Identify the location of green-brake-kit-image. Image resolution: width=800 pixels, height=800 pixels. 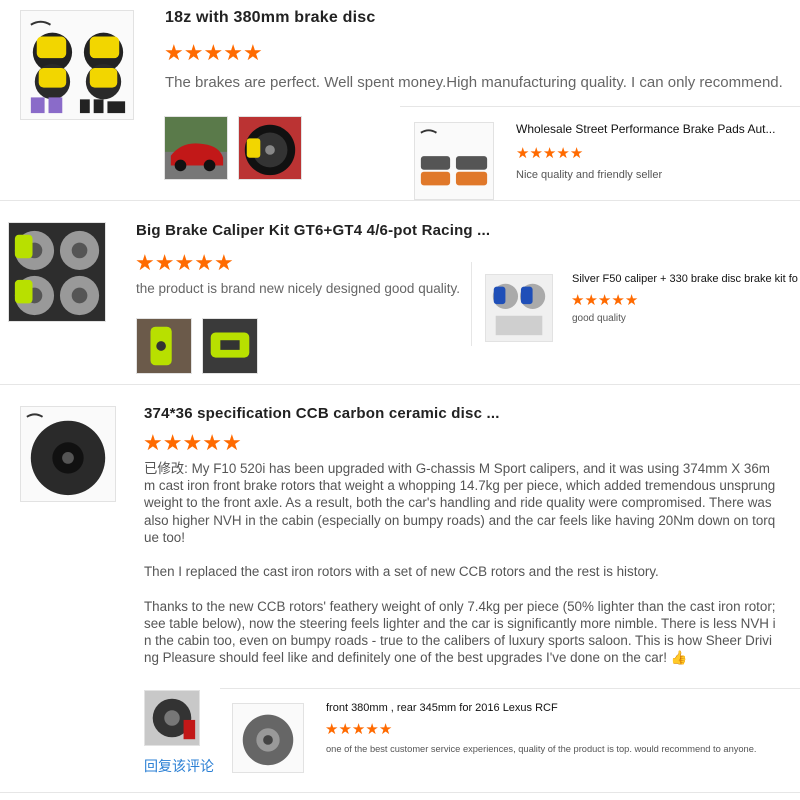
(57, 272).